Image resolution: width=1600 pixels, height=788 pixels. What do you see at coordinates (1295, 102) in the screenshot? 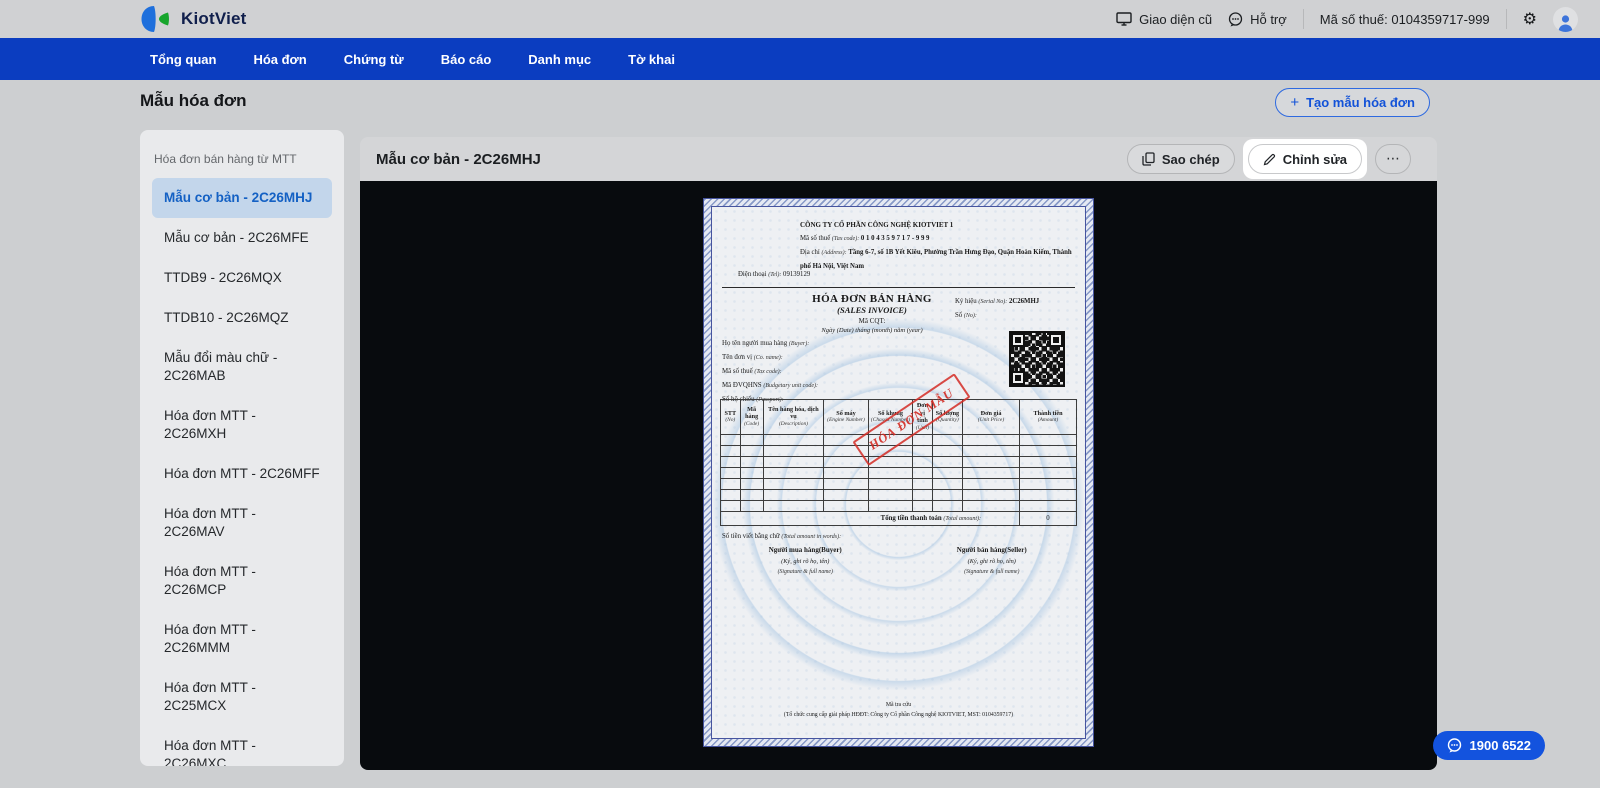
I see `plus-icon: +` at bounding box center [1295, 102].